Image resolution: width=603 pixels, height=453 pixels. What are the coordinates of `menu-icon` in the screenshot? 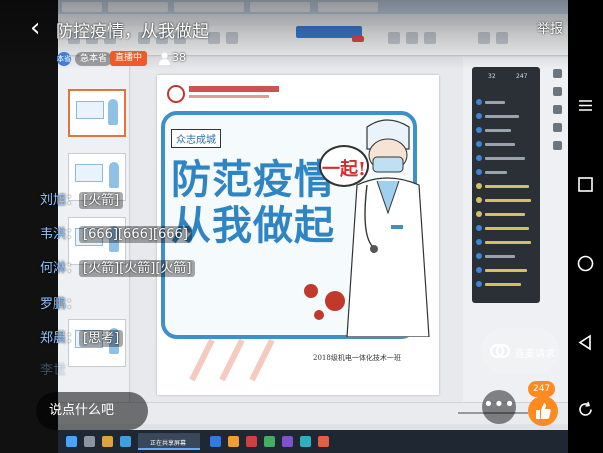 It's located at (585, 105).